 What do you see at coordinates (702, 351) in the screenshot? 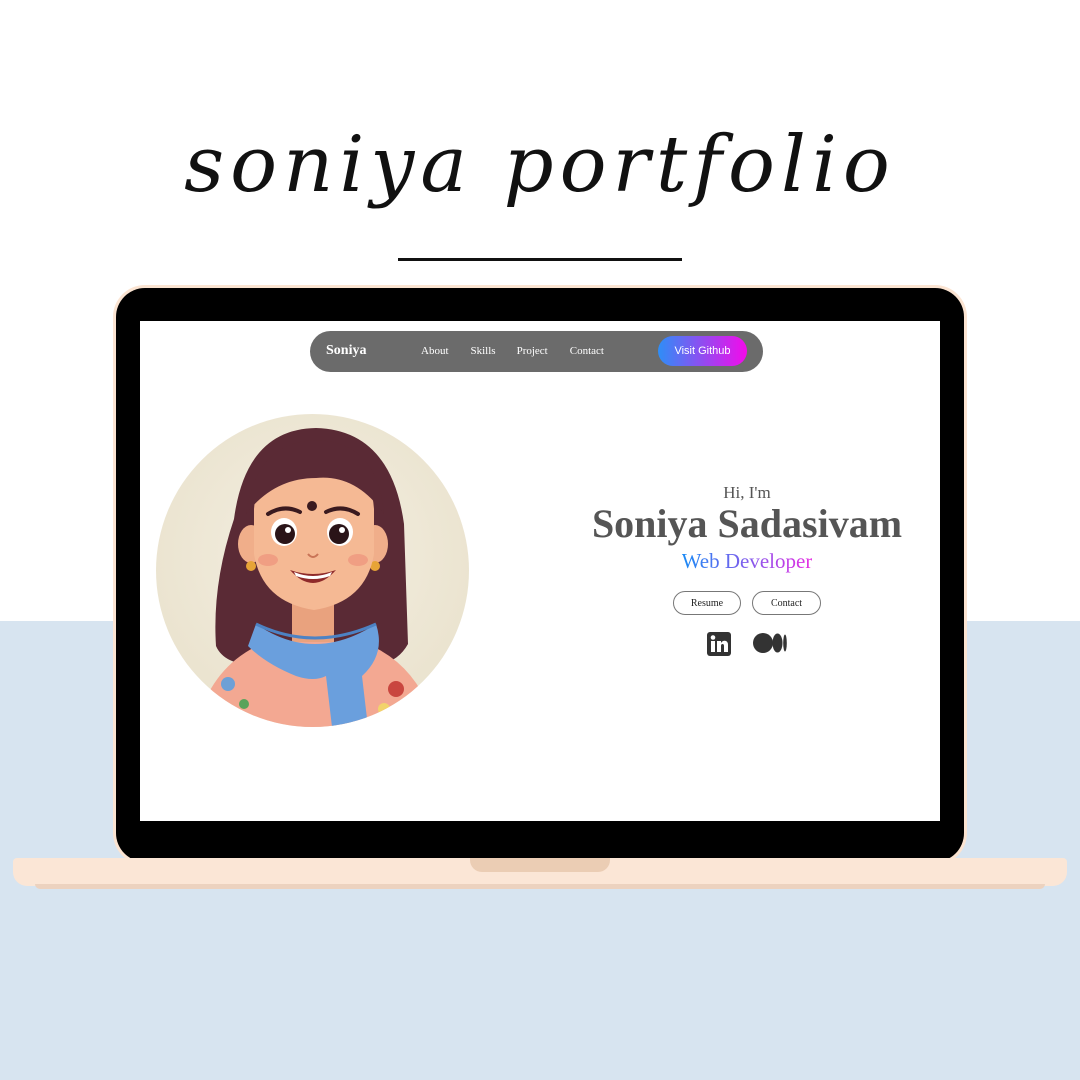
I see `visit-github-button: Visit Github` at bounding box center [702, 351].